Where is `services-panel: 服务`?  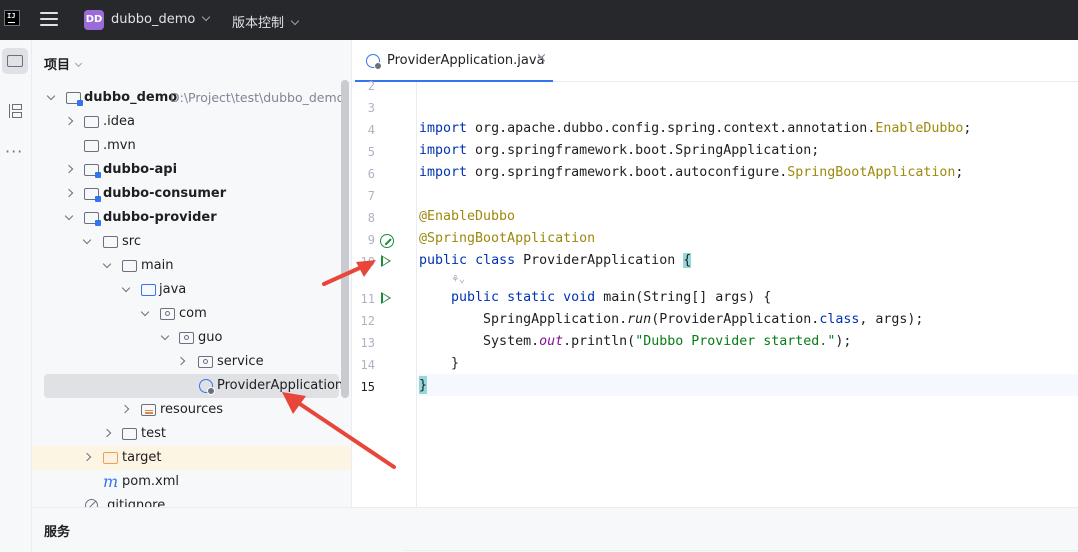 services-panel: 服务 is located at coordinates (555, 529).